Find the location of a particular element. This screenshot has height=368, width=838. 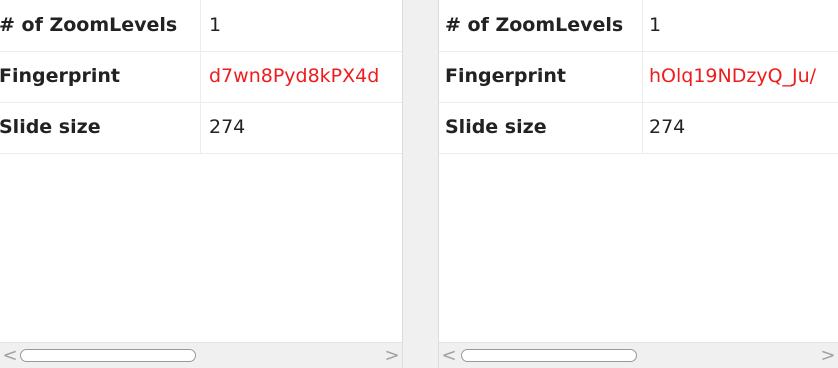

property-row-fingerprint: Fingerprint d7wn8Pyd8kPX4d is located at coordinates (201, 77).